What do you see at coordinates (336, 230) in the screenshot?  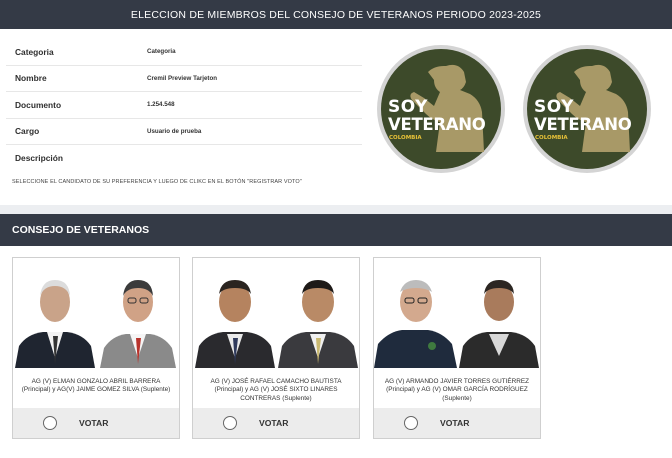 I see `section-header: CONSEJO DE VETERANOS` at bounding box center [336, 230].